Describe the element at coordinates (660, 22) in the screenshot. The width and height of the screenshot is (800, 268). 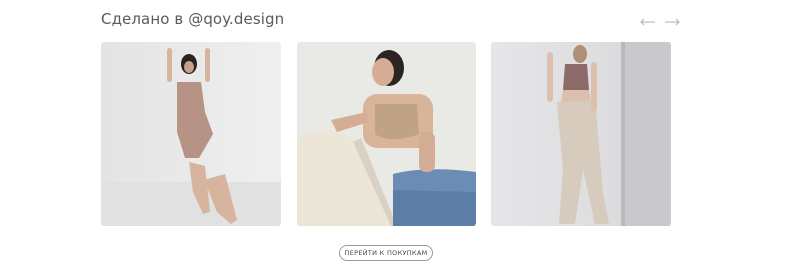
I see `carousel-nav` at that location.